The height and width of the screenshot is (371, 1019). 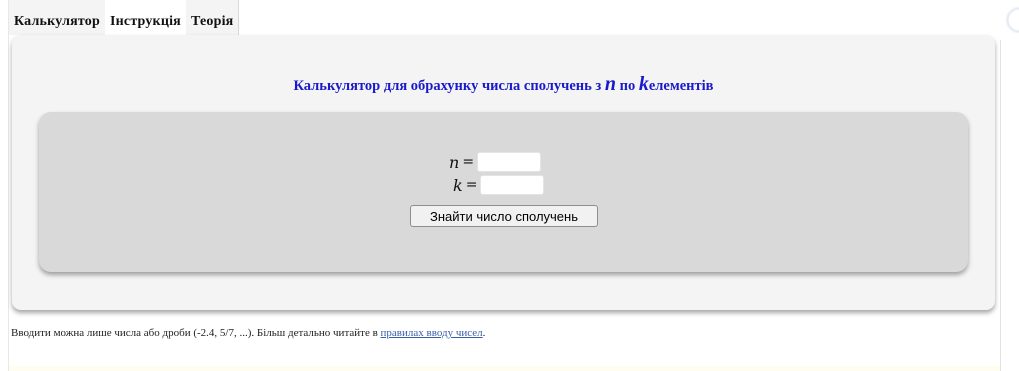 I want to click on column-right-border, so click(x=1000, y=195).